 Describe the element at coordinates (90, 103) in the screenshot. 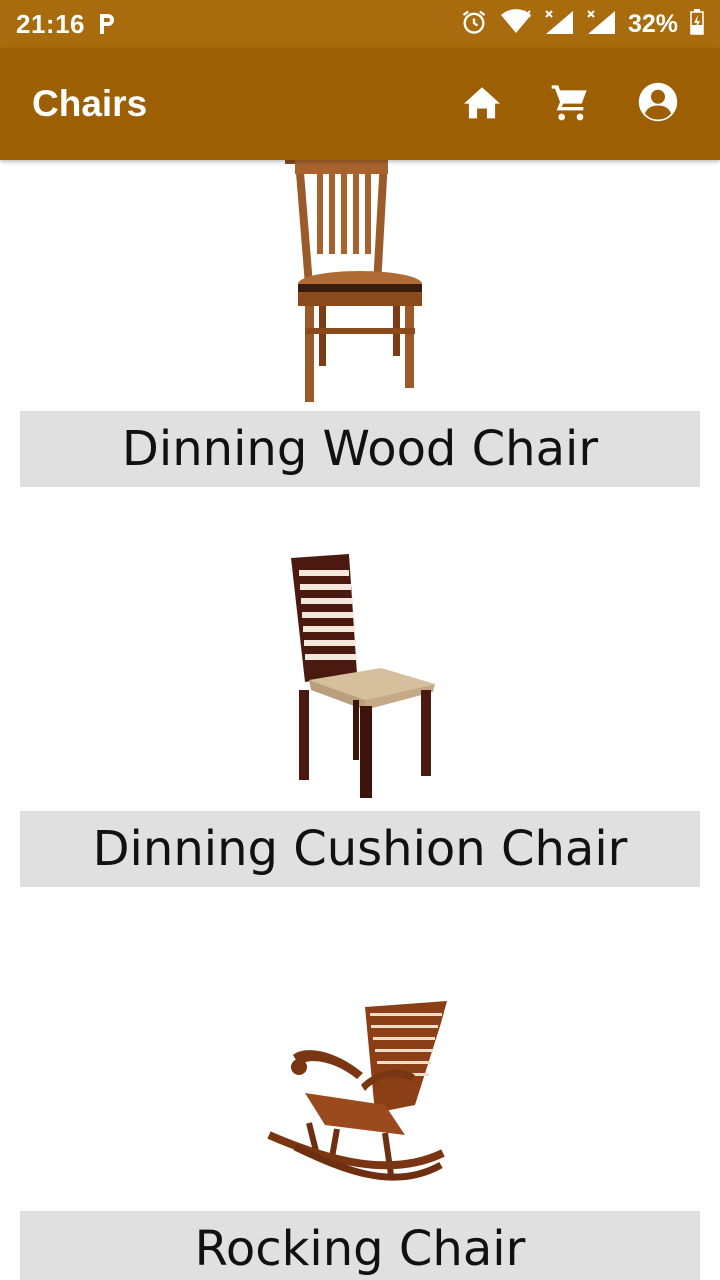

I see `page-title: Chairs` at that location.